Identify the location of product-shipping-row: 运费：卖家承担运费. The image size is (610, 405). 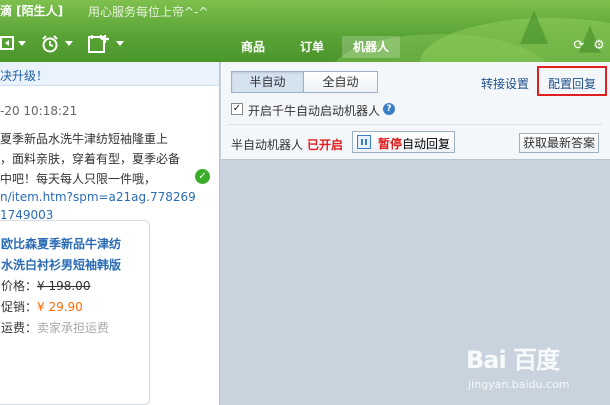
(55, 327).